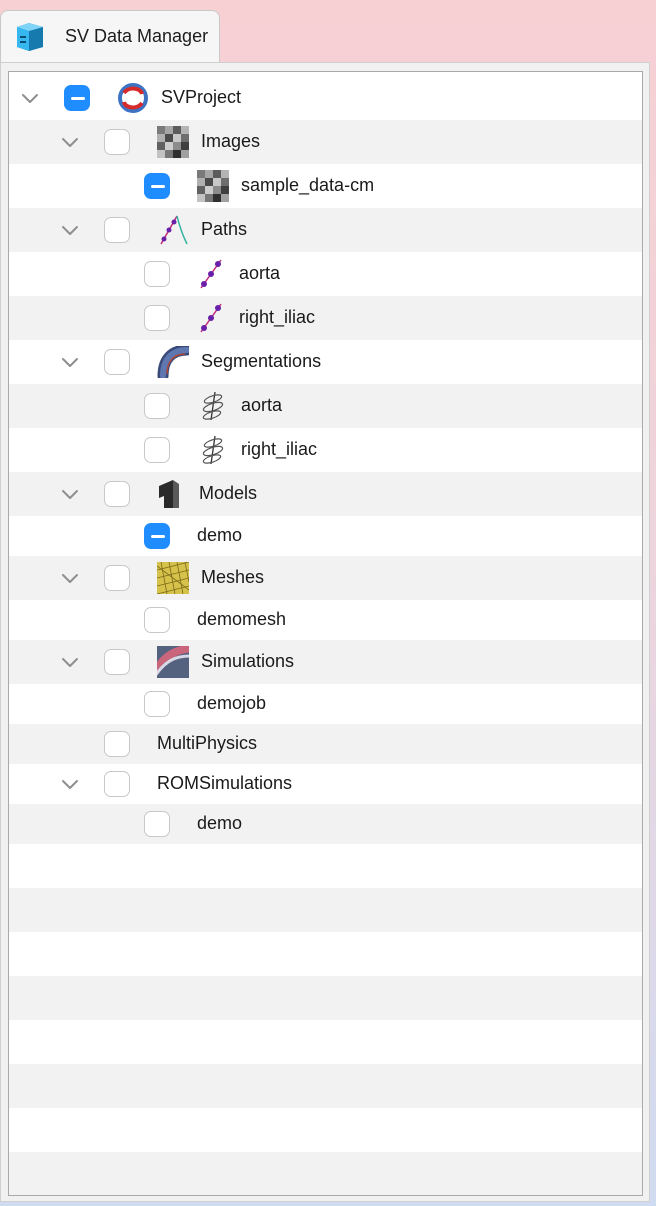 This screenshot has width=656, height=1206. I want to click on svproject-logo-icon, so click(133, 98).